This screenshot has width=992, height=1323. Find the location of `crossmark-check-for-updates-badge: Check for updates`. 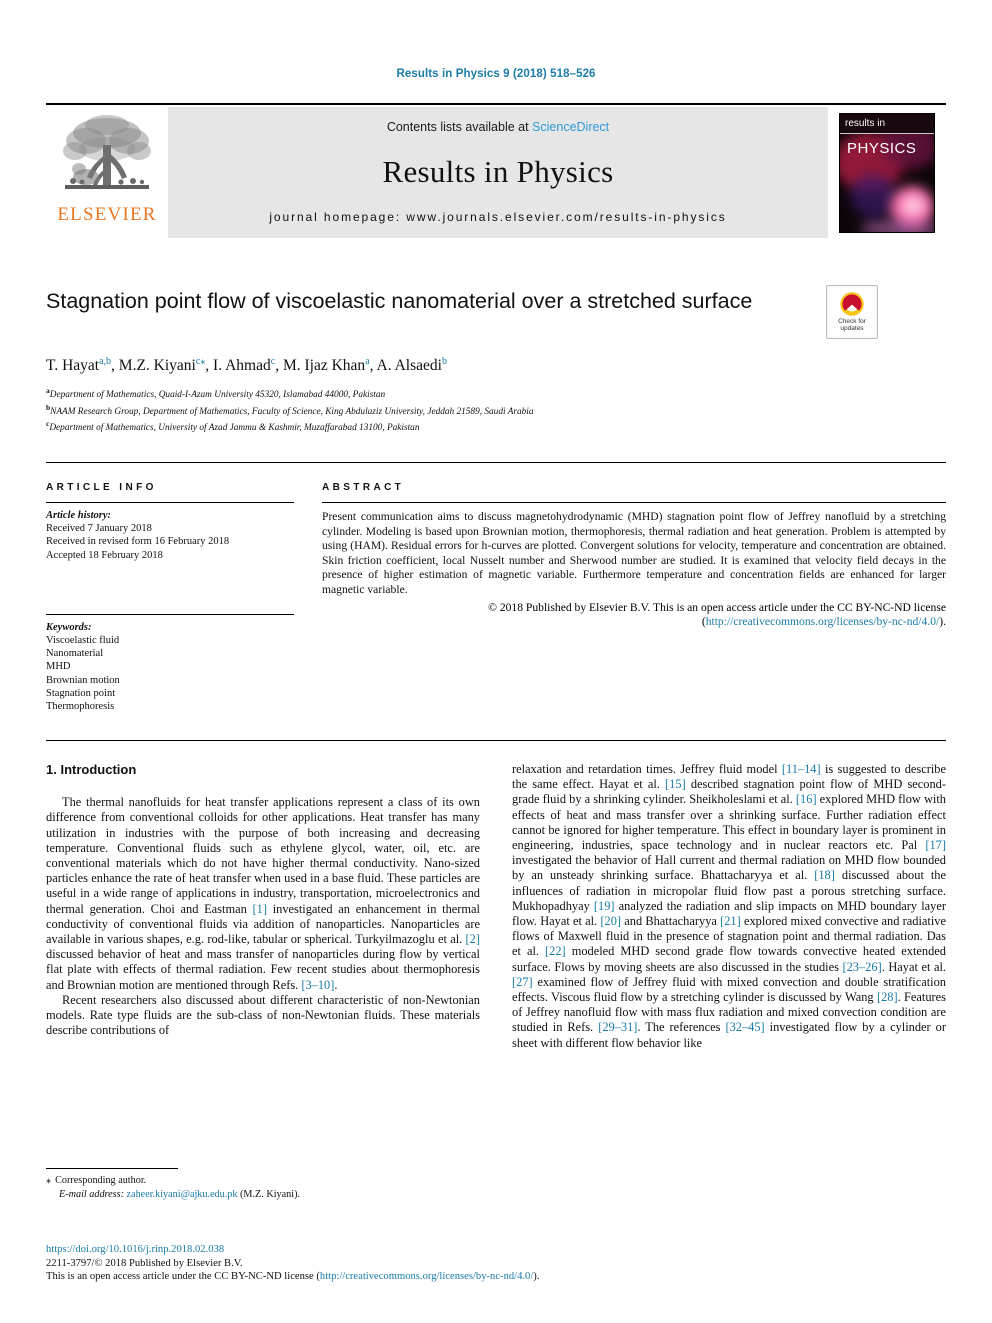

crossmark-check-for-updates-badge: Check for updates is located at coordinates (852, 312).